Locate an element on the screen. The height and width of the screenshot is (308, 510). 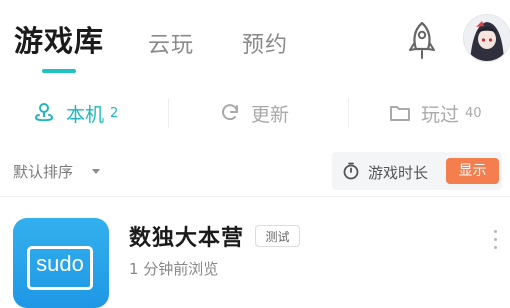
active-tab-indicator is located at coordinates (59, 71).